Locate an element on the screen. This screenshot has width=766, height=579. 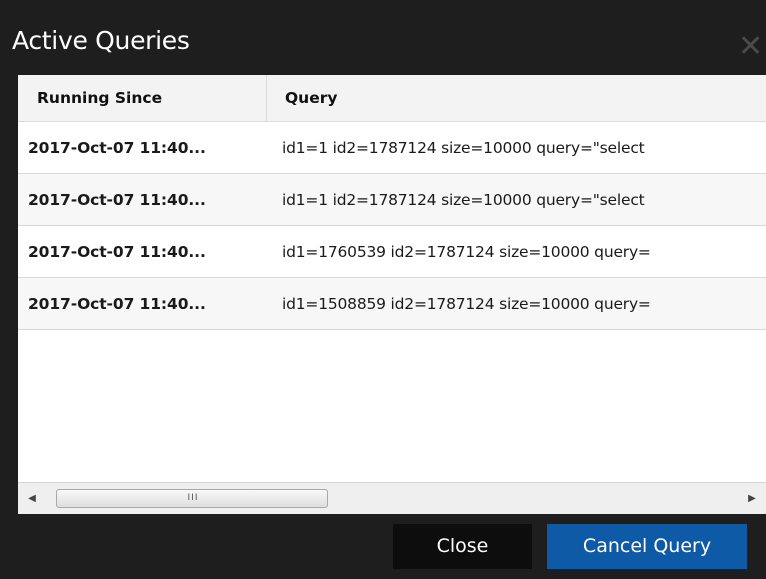
column-header-query: Query is located at coordinates (517, 98).